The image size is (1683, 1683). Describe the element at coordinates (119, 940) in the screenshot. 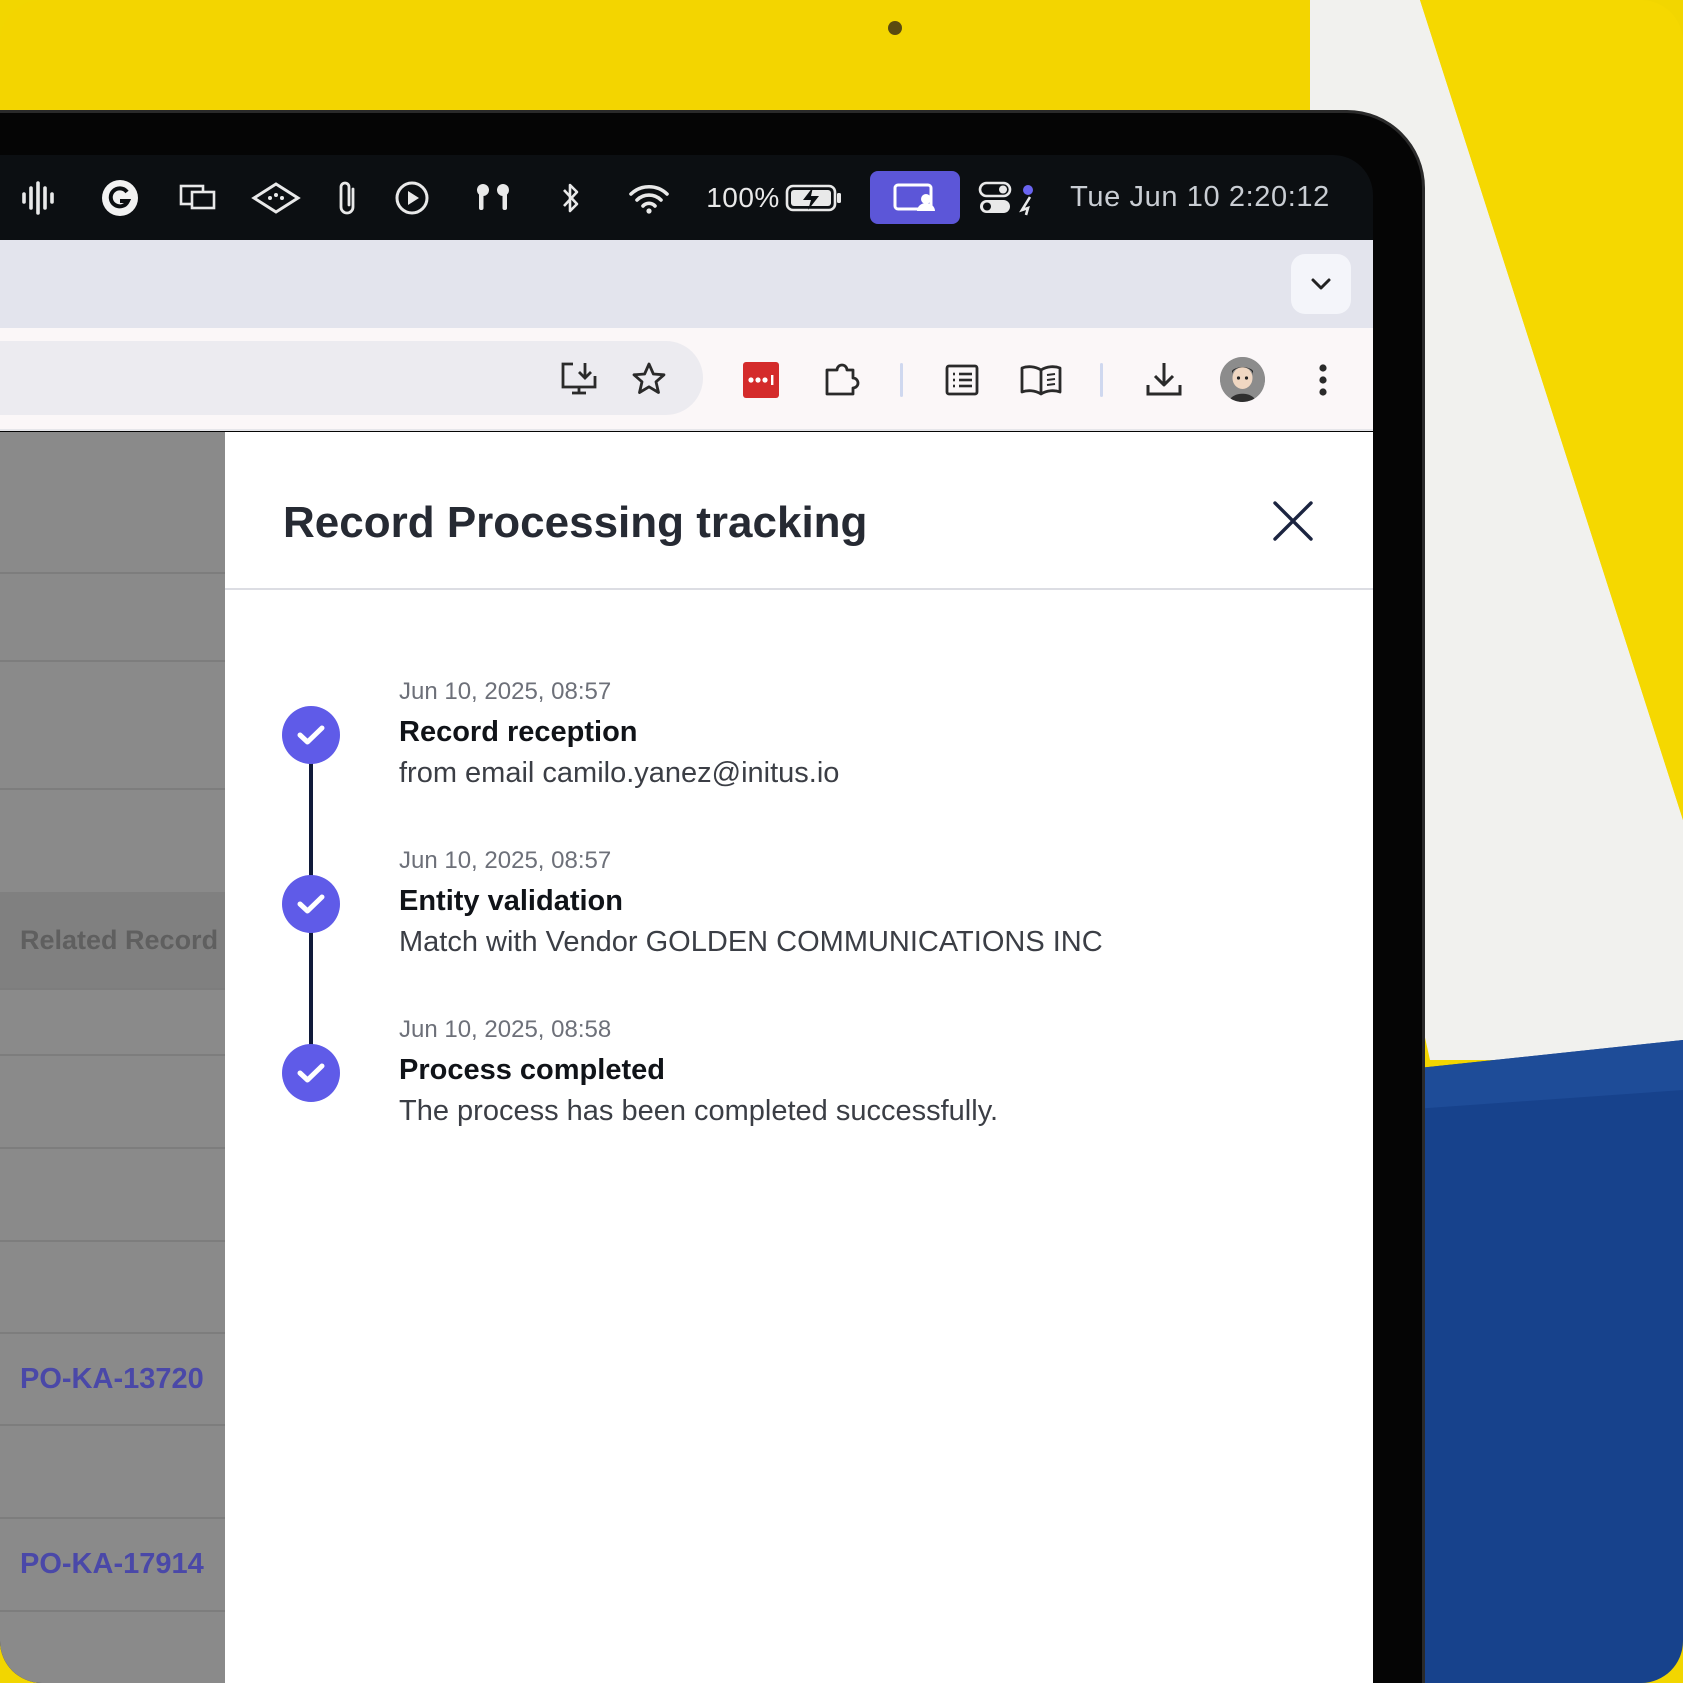

I see `related-record-column-header: Related Record` at that location.